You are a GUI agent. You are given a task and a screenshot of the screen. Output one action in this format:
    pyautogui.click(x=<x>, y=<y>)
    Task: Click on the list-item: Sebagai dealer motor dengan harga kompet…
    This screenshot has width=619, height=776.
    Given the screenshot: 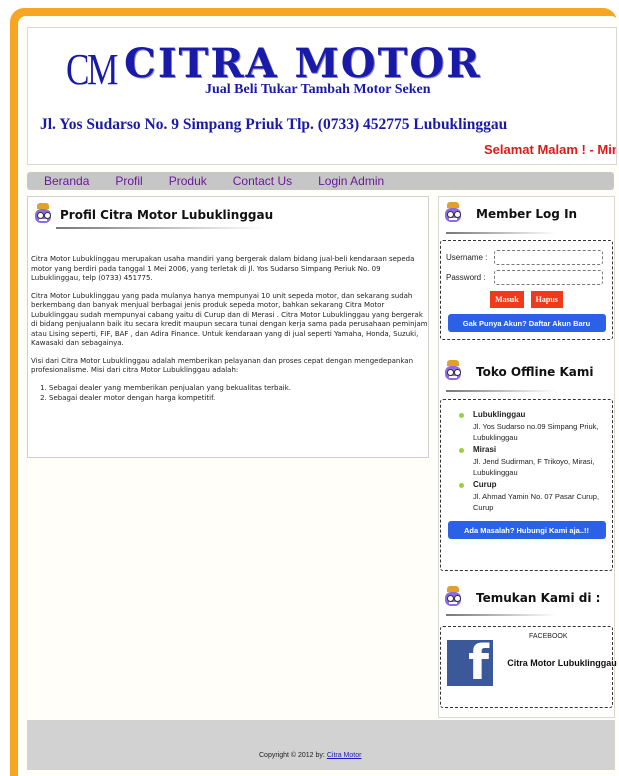 What is the action you would take?
    pyautogui.click(x=239, y=399)
    